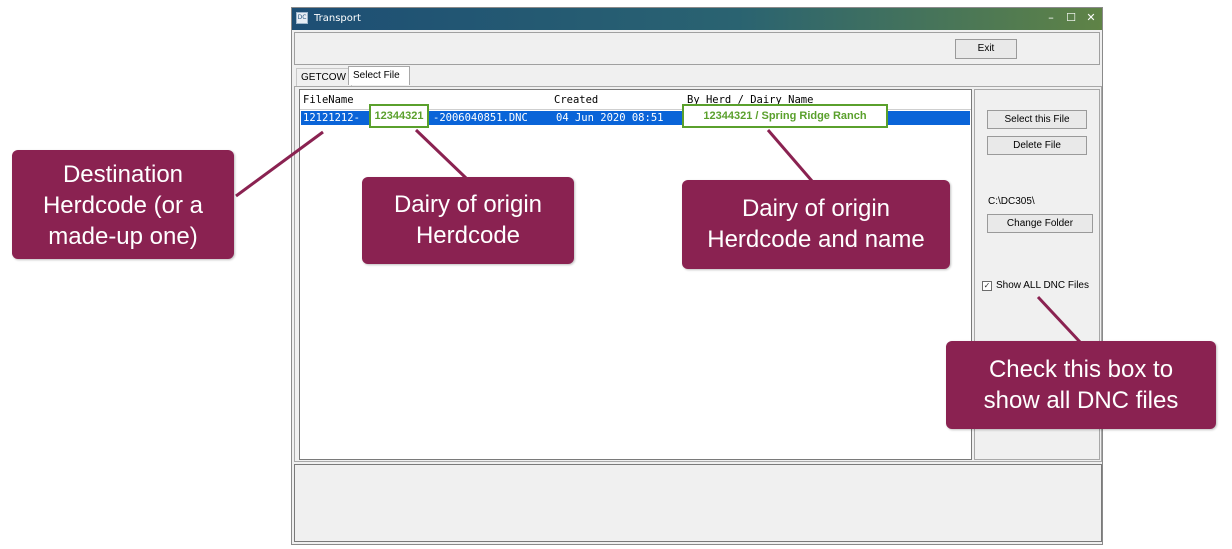  I want to click on callout-line: Check this box to, so click(1081, 369).